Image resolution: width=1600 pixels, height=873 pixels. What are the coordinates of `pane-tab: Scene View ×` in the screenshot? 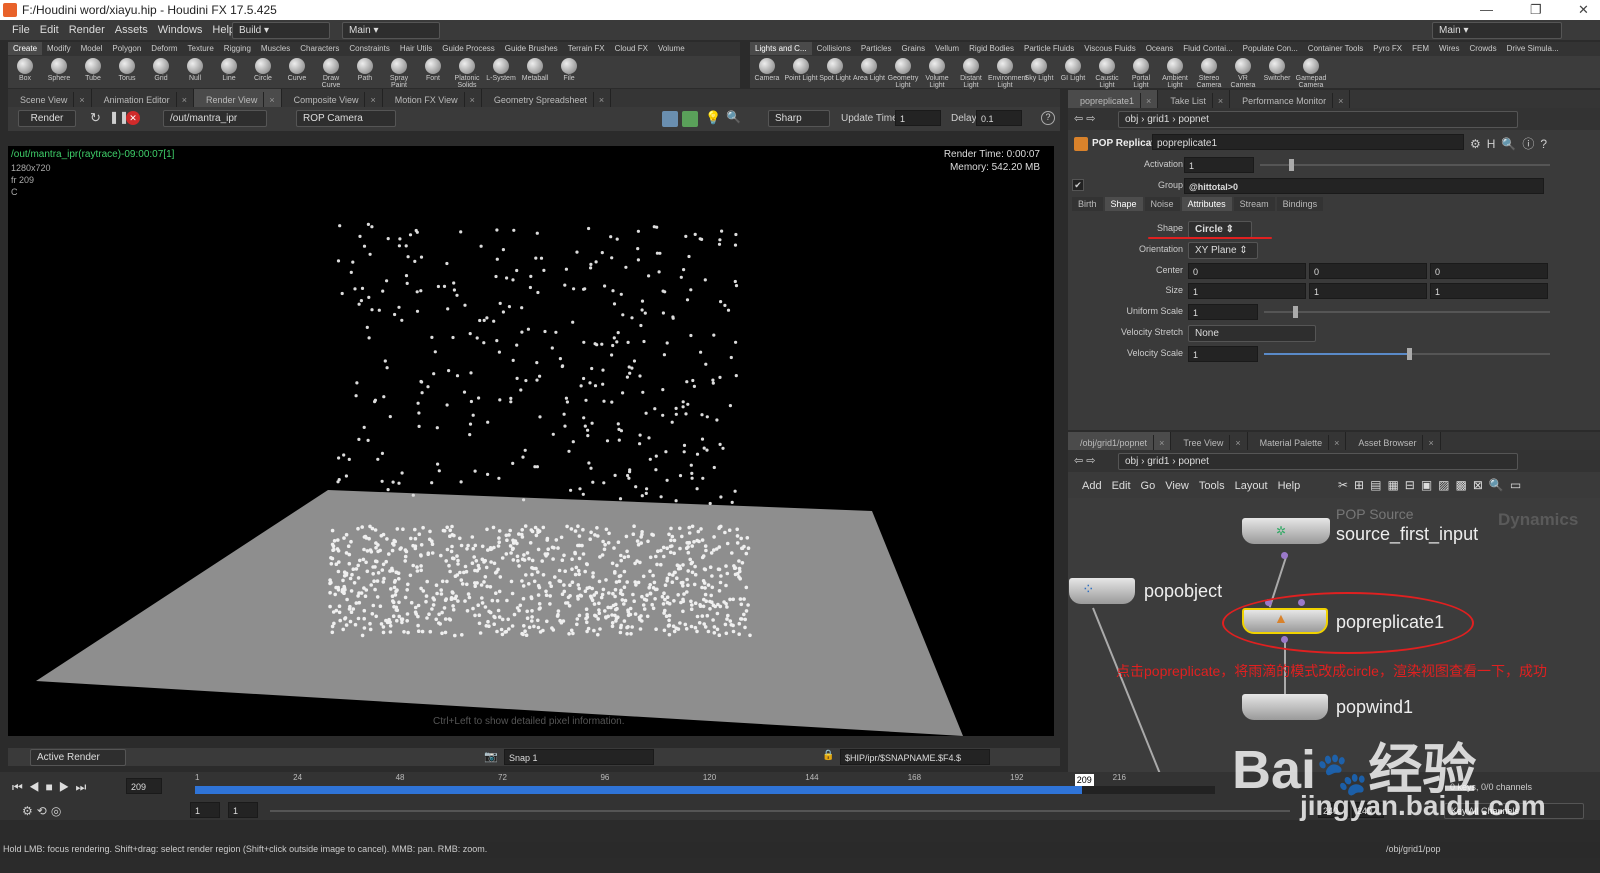 It's located at (50, 98).